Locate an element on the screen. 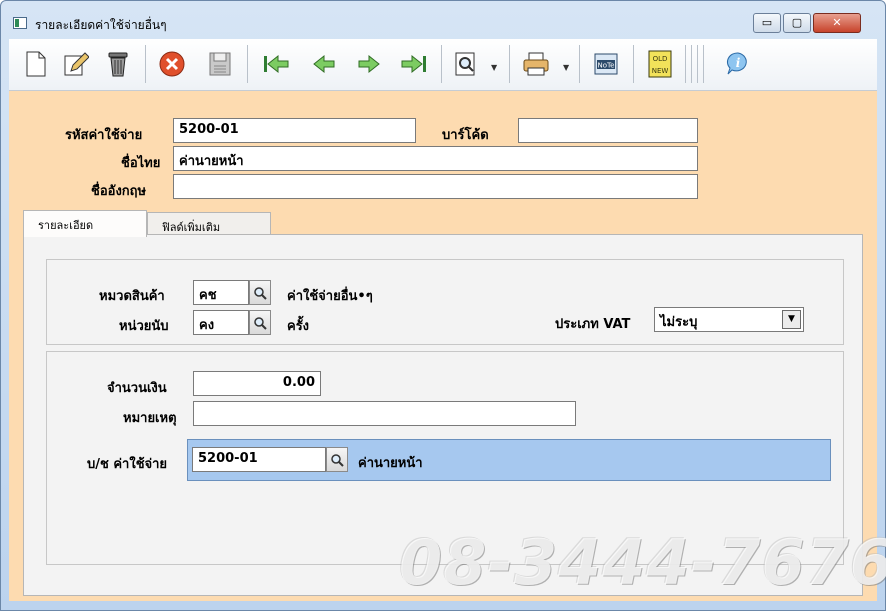  first-record-icon is located at coordinates (276, 64).